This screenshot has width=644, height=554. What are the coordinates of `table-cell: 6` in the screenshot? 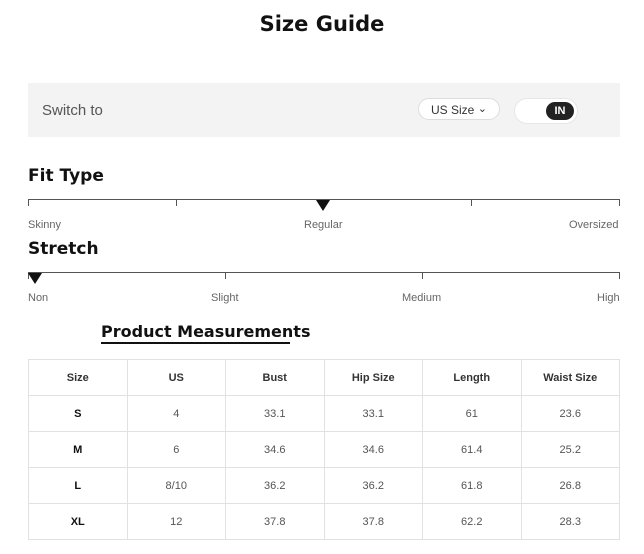 It's located at (176, 449).